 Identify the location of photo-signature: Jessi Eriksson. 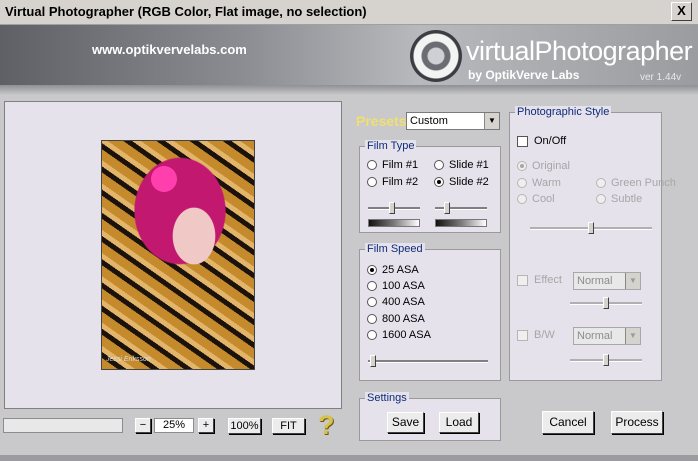
(128, 359).